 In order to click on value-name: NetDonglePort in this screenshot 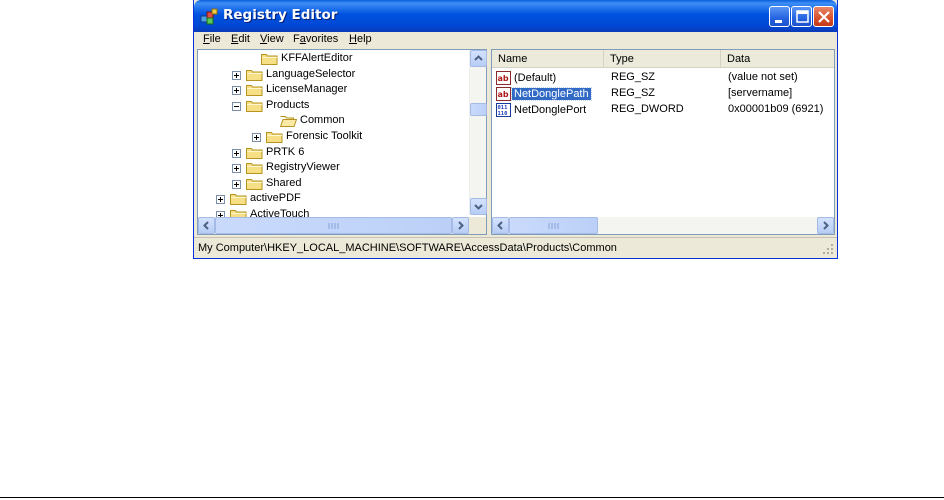, I will do `click(550, 110)`.